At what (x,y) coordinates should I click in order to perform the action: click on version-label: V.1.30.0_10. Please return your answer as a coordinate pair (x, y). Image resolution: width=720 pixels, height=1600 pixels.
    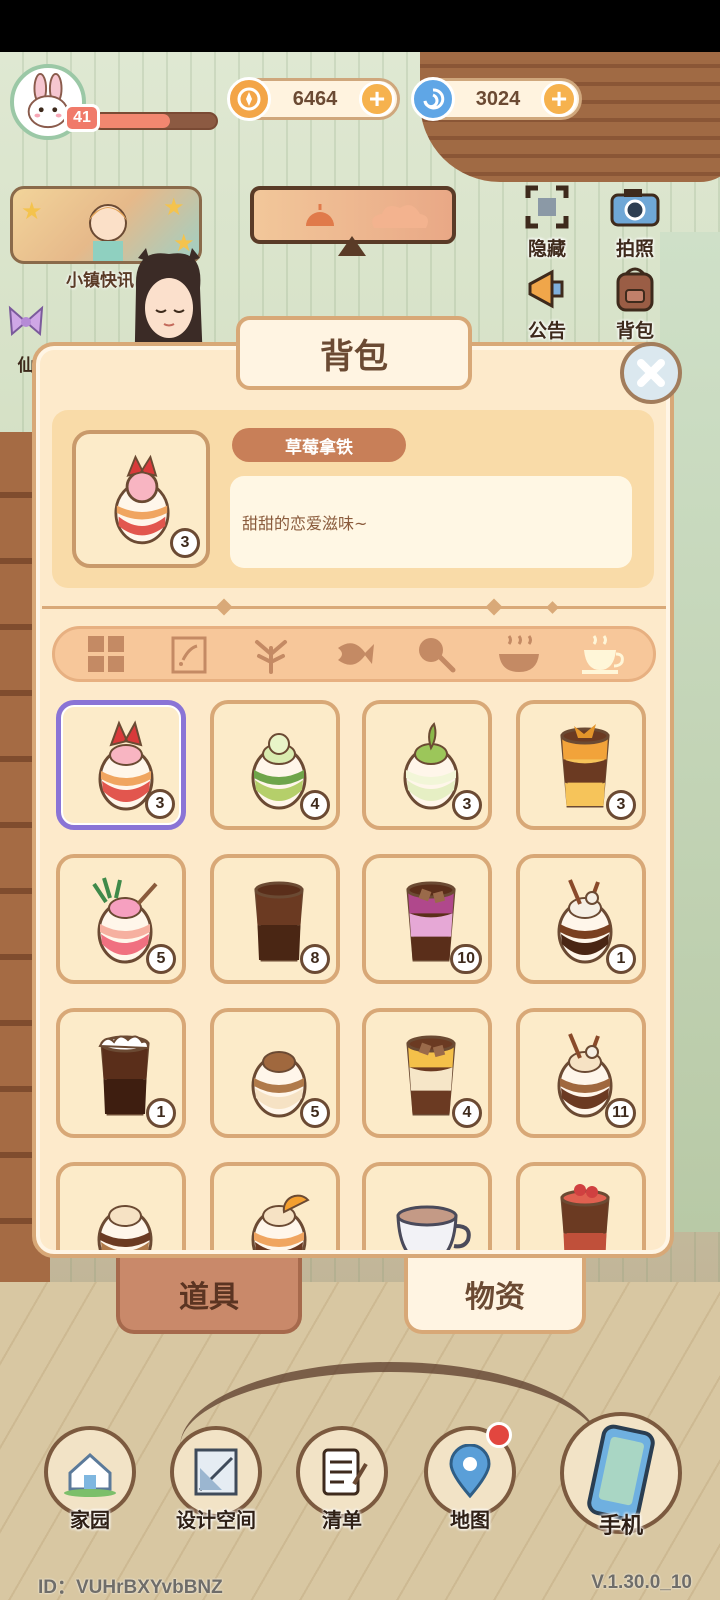
    Looking at the image, I should click on (641, 1582).